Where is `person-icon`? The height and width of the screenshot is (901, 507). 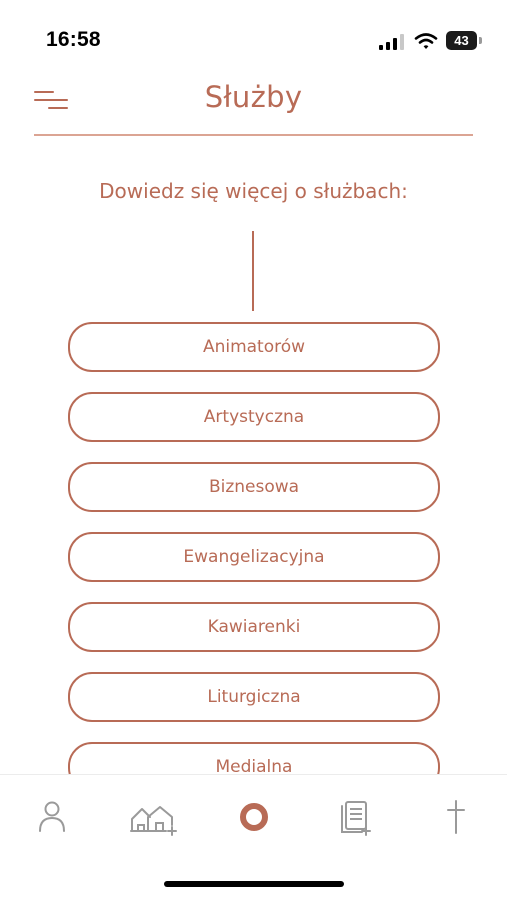 person-icon is located at coordinates (52, 817).